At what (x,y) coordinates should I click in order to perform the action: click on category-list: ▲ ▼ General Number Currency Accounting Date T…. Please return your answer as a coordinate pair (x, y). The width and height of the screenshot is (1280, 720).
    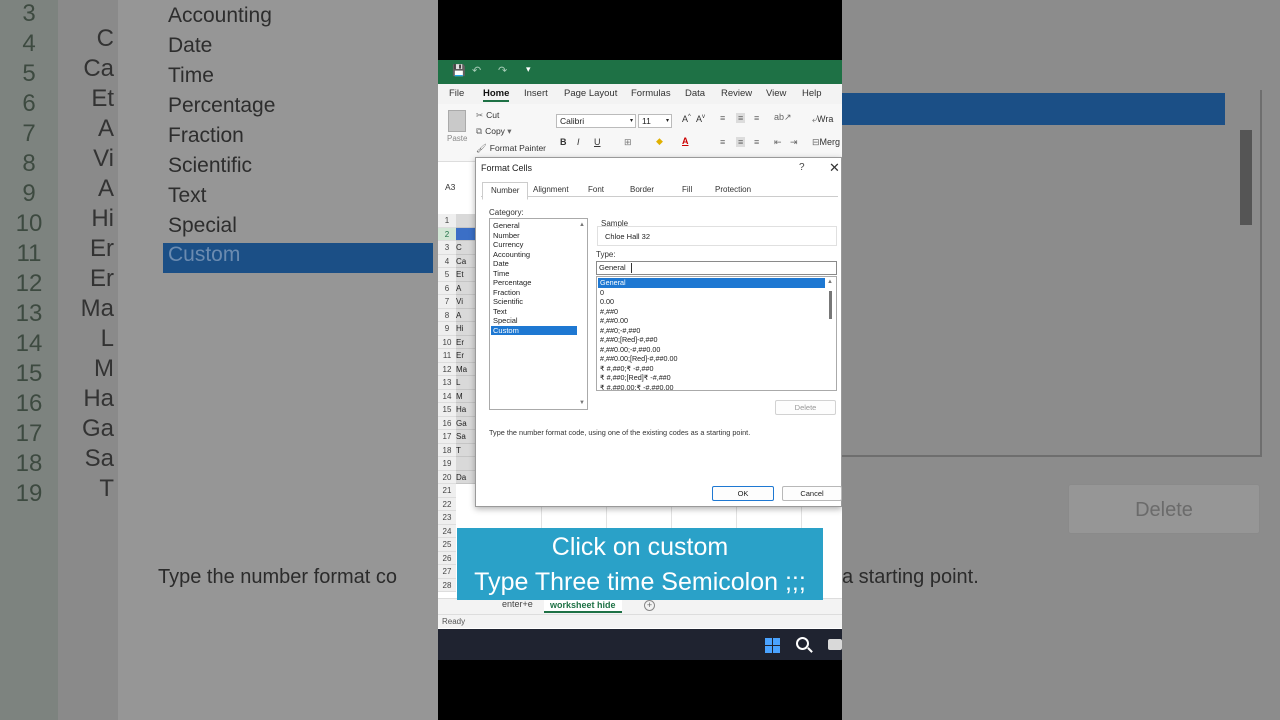
    Looking at the image, I should click on (538, 314).